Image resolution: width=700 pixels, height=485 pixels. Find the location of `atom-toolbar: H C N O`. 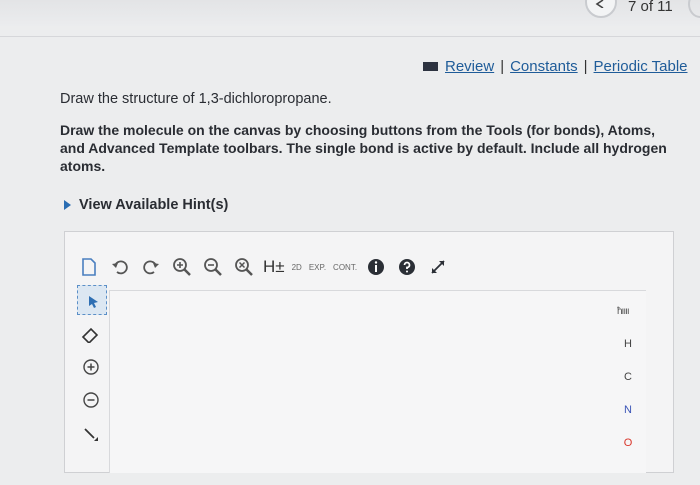

atom-toolbar: H C N O is located at coordinates (628, 404).